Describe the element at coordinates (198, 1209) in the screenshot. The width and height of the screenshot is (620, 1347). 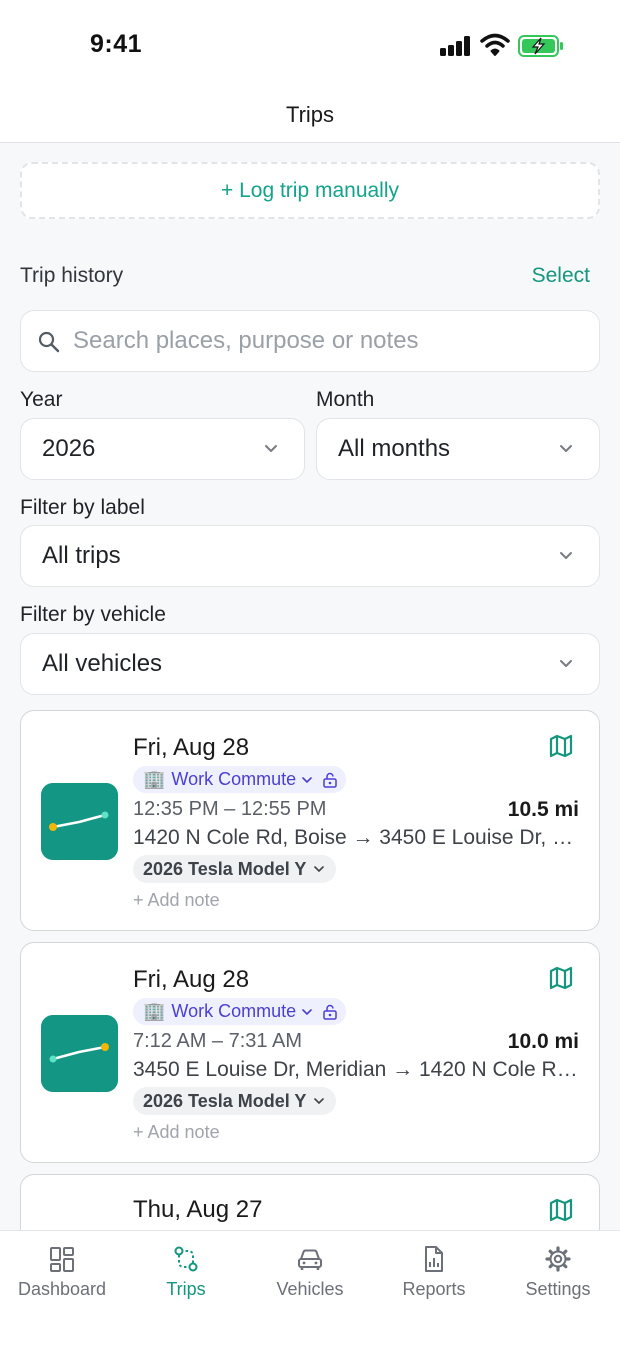
I see `trip-date: Thu, Aug 27` at that location.